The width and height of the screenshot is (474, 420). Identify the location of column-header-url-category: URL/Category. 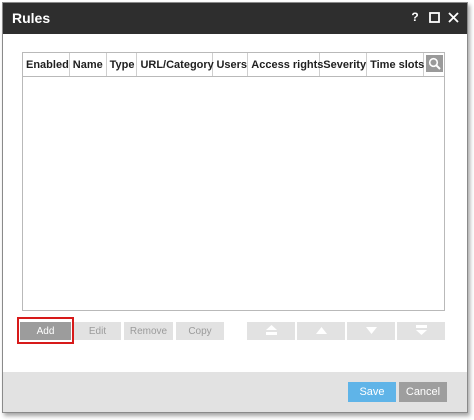
(175, 64).